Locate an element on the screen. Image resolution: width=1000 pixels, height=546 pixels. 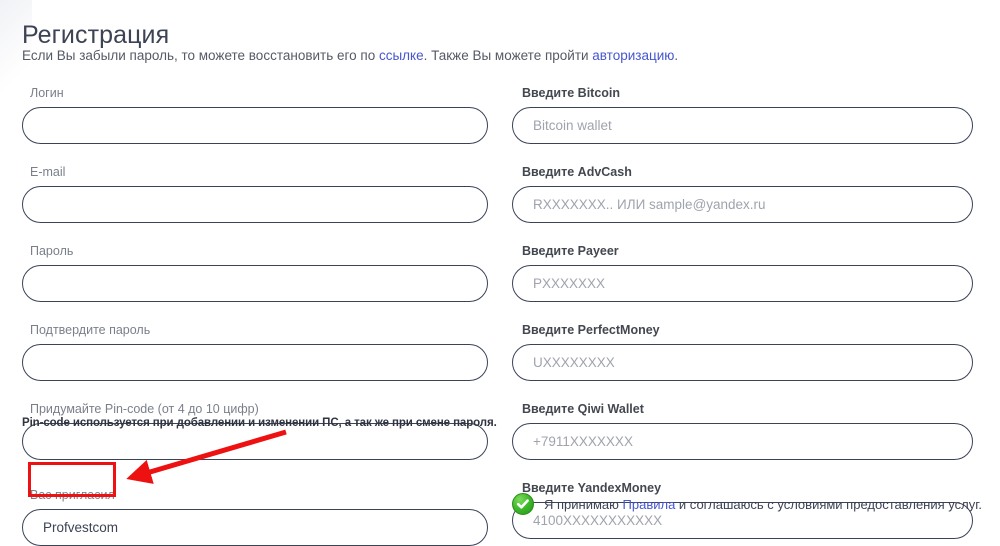
notice-text-part2: . Также Вы можете пройти is located at coordinates (508, 55).